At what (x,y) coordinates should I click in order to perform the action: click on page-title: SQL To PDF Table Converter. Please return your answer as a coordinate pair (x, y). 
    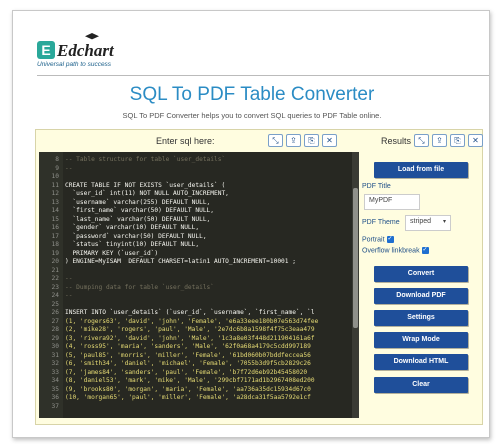
    Looking at the image, I should click on (252, 94).